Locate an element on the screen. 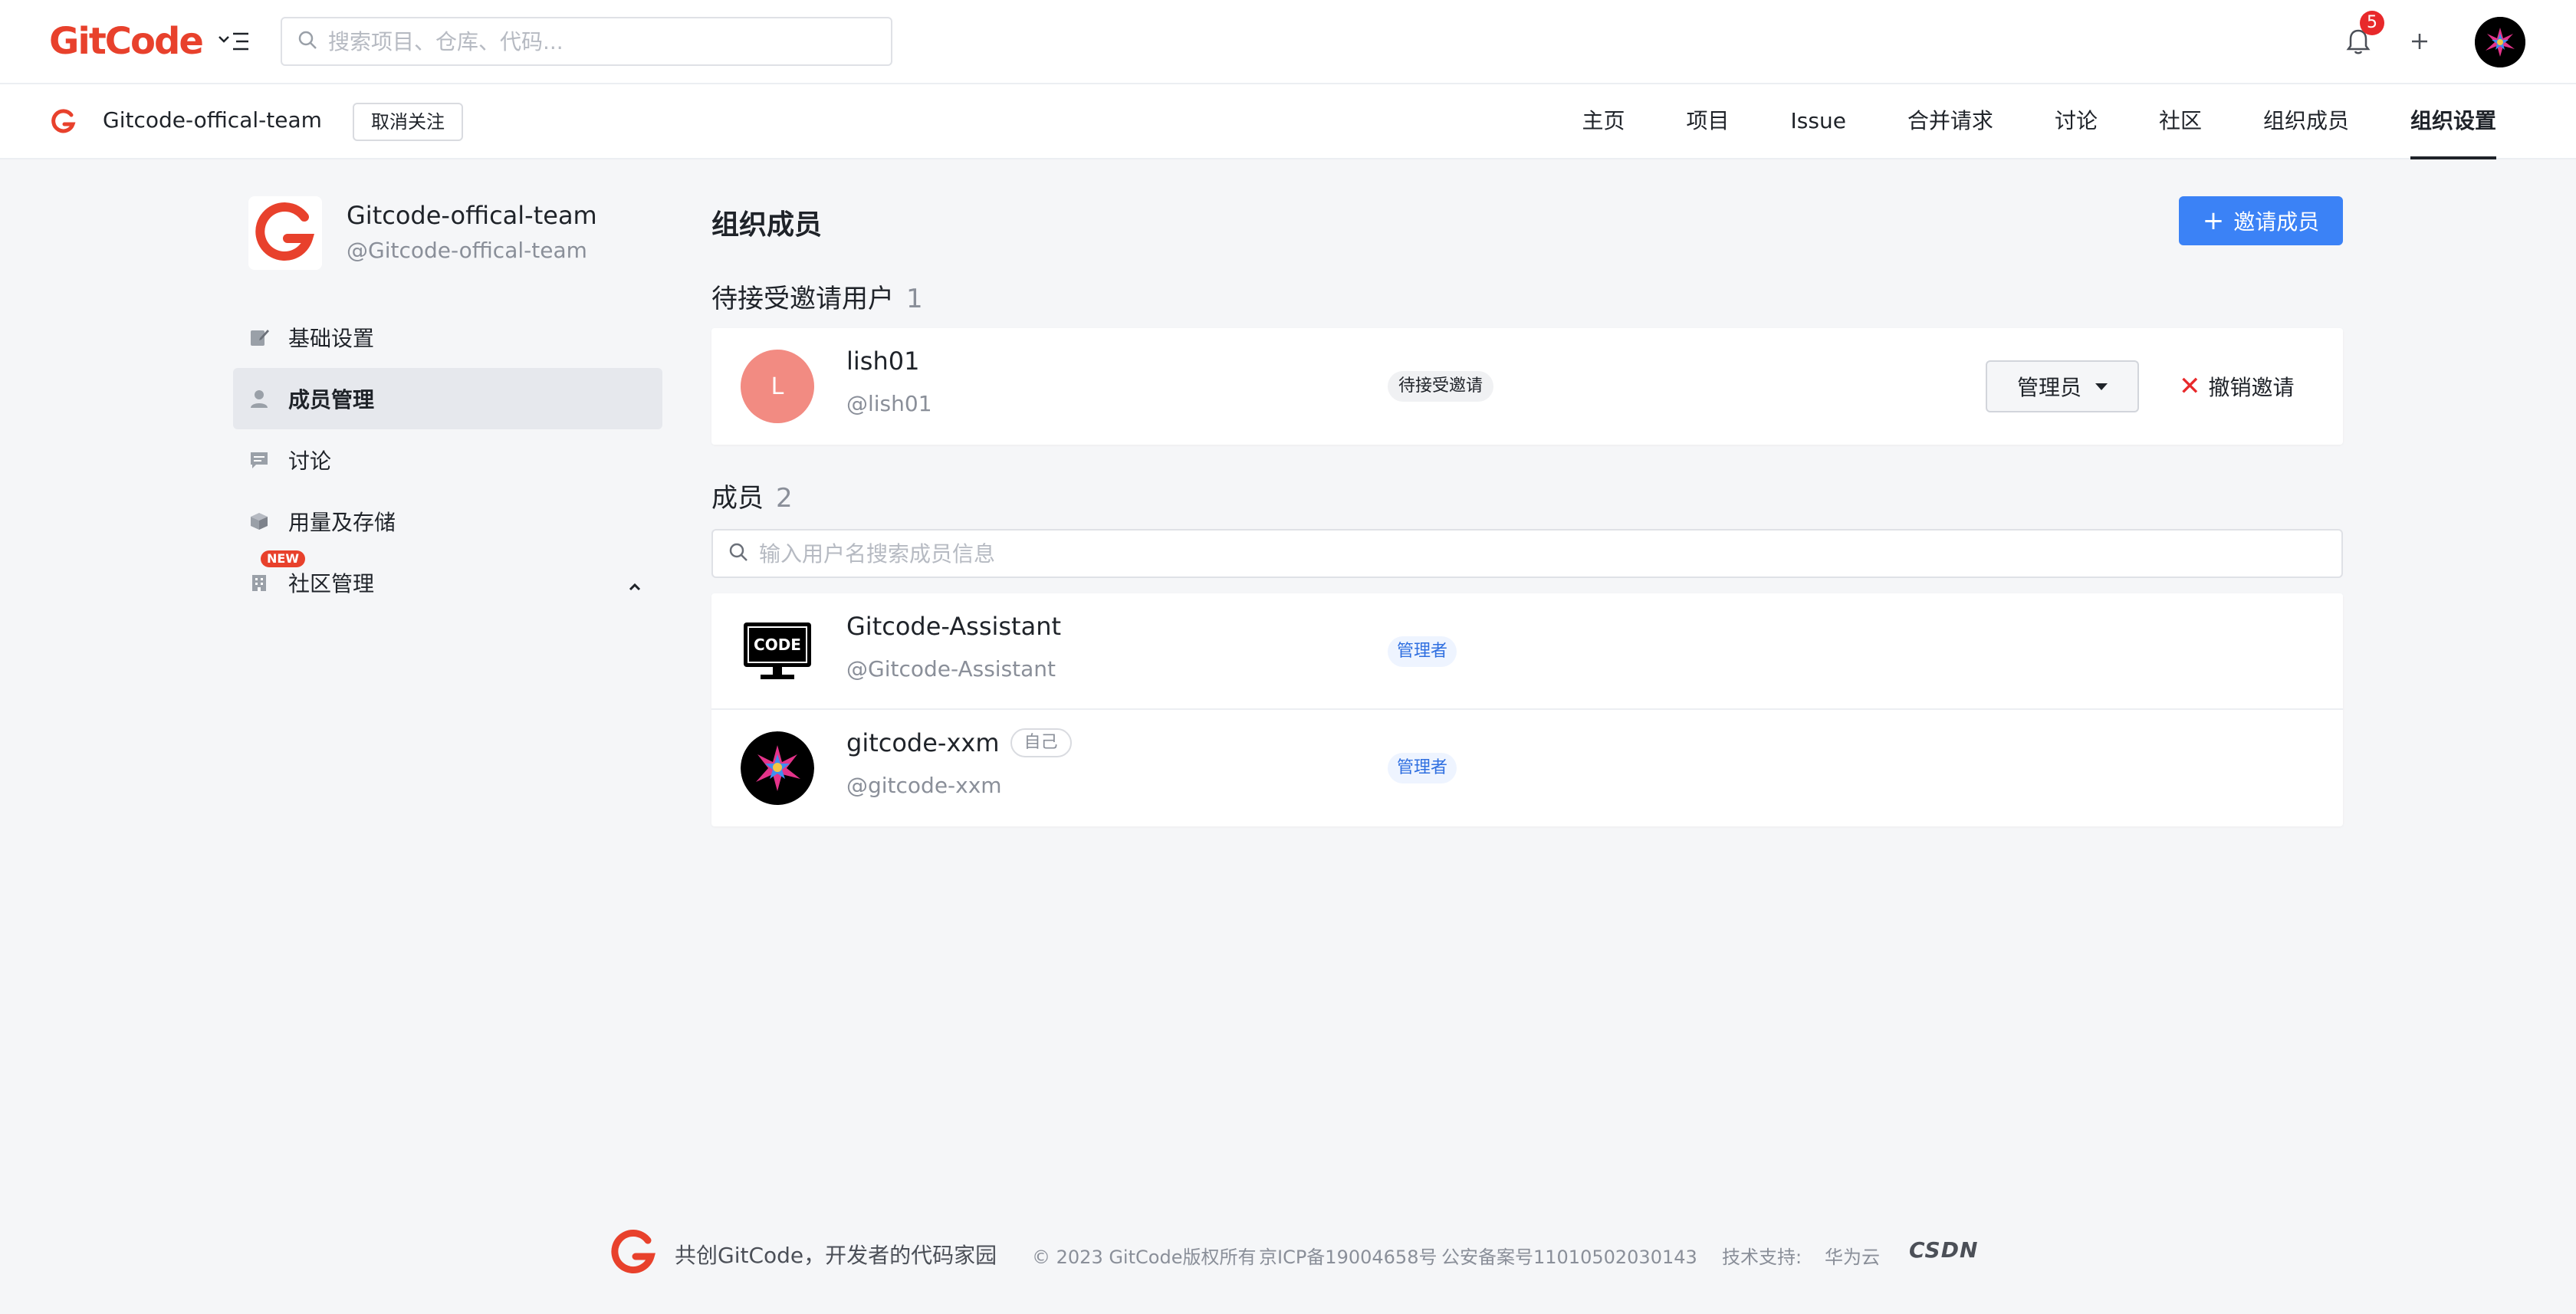 The image size is (2576, 1314). pending-users-card: L lish01 @lish01 待接受邀请 管理员 ✕ 撤销邀请 is located at coordinates (1527, 386).